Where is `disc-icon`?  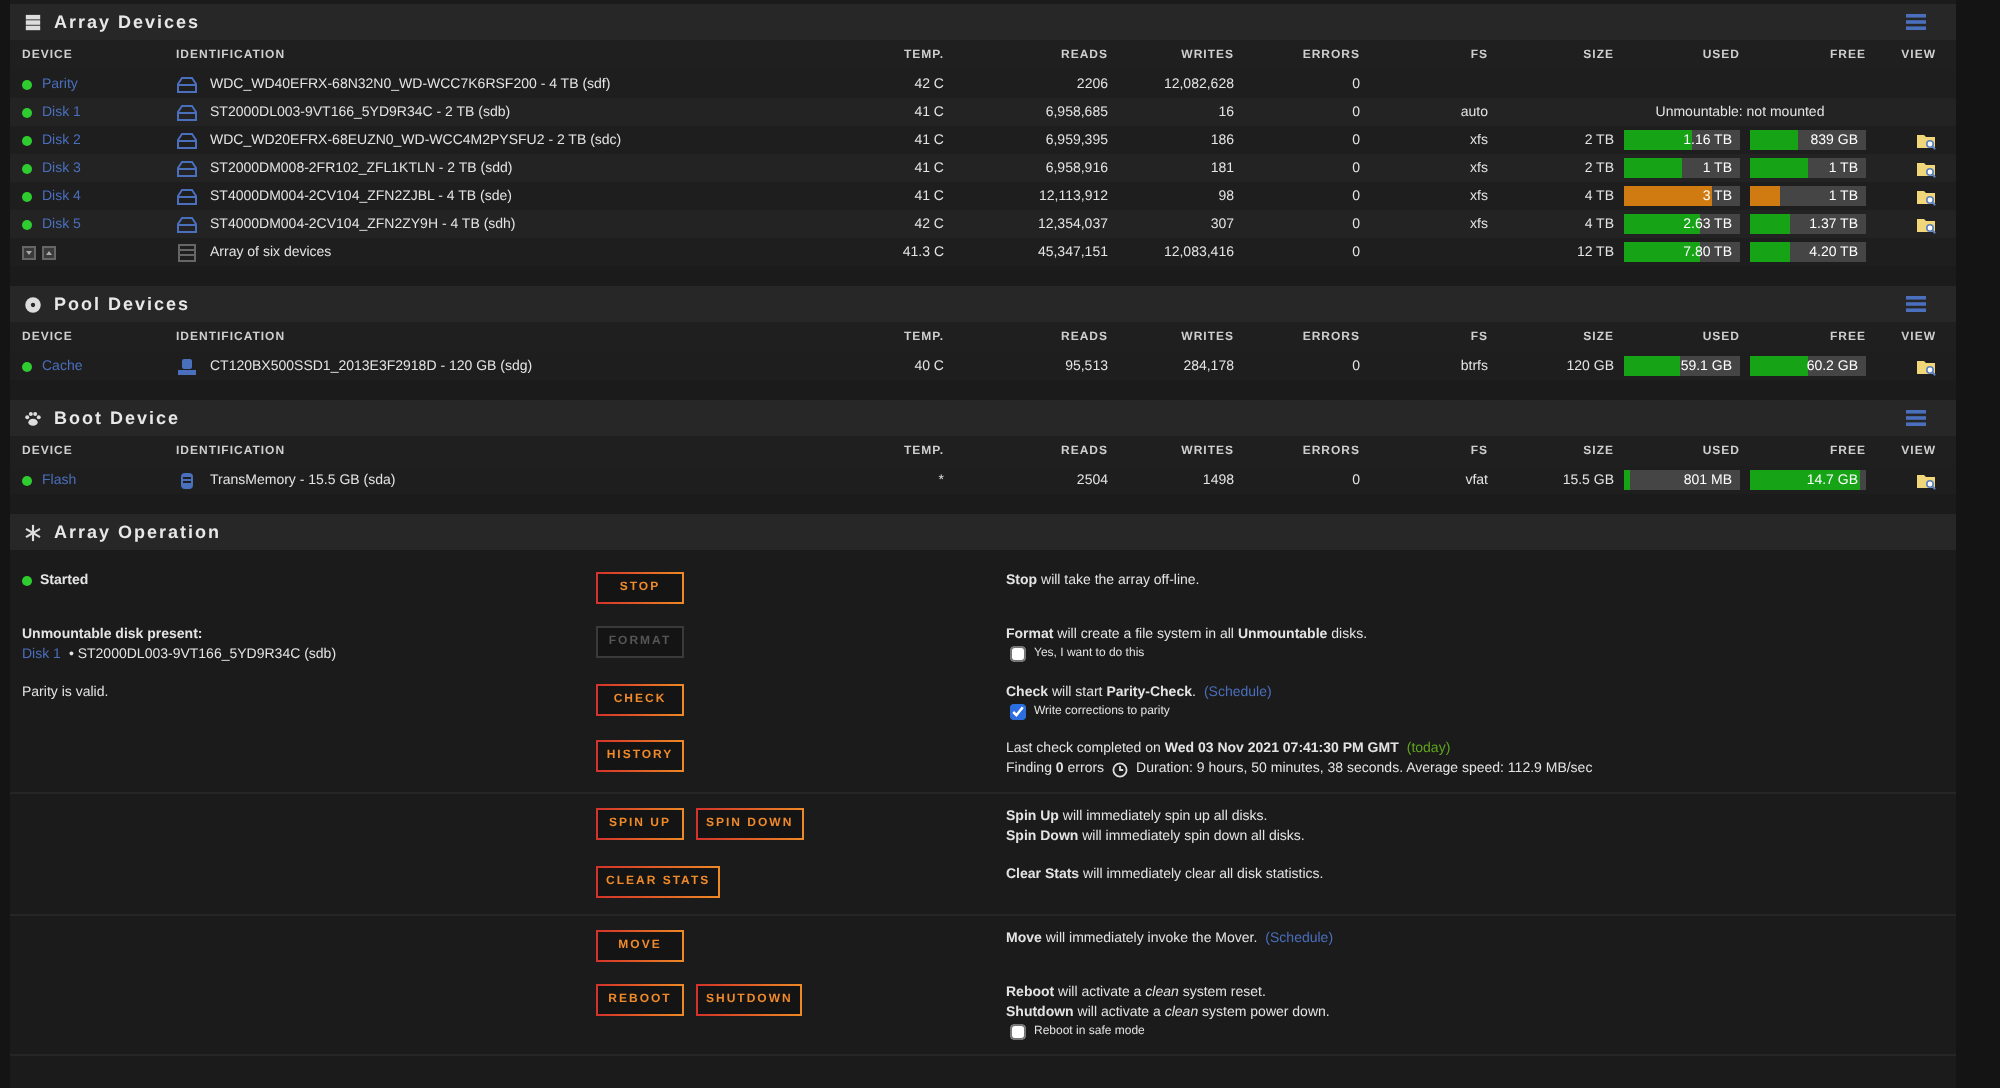 disc-icon is located at coordinates (33, 304).